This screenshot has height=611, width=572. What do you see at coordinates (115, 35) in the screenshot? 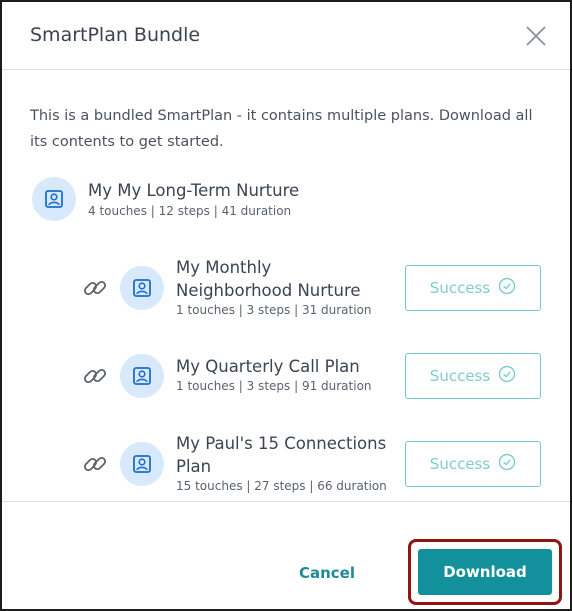
I see `dialog-title: SmartPlan Bundle` at bounding box center [115, 35].